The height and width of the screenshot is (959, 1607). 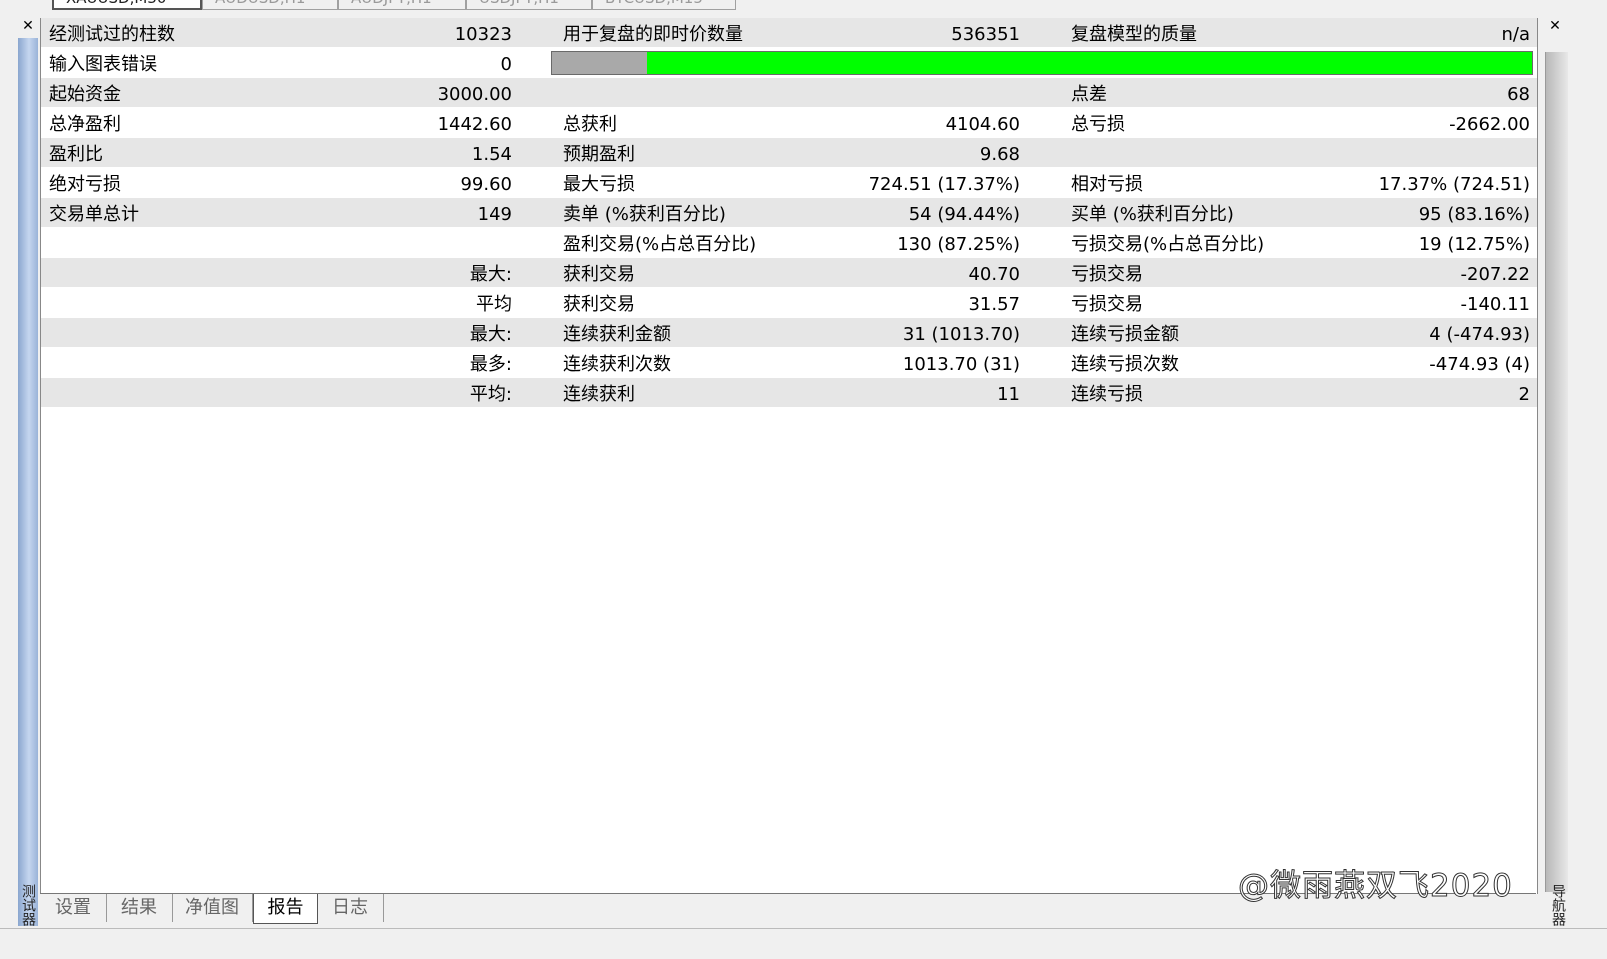 I want to click on value-col1: 0, so click(x=506, y=64).